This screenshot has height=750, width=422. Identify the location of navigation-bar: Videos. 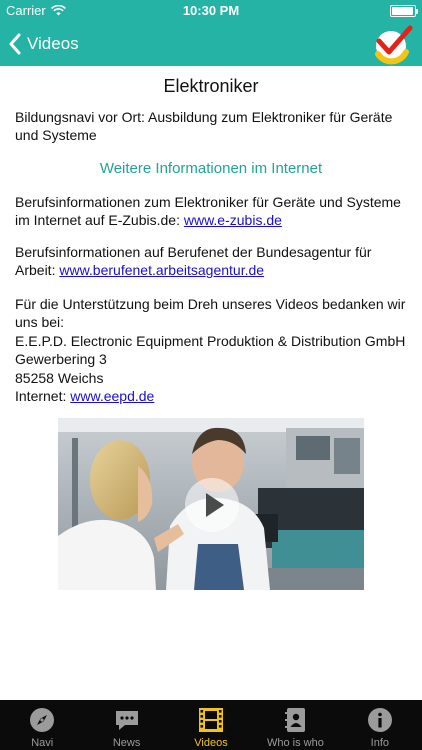
(211, 44).